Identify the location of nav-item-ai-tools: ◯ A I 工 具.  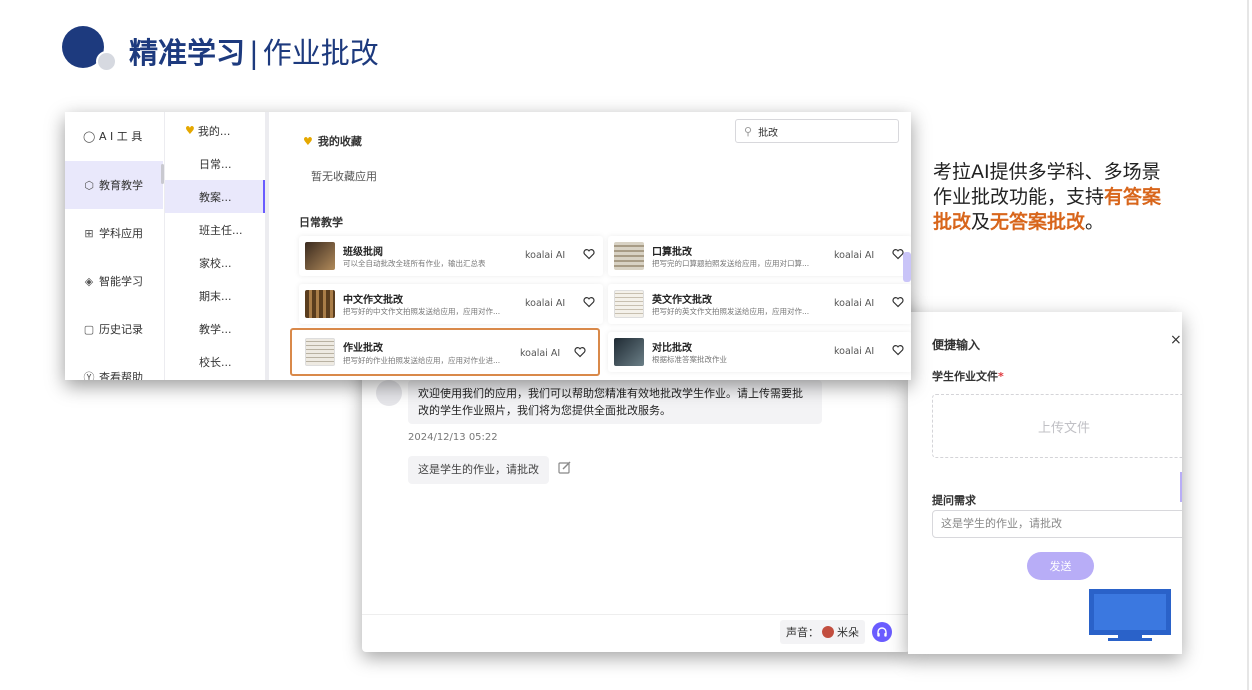
(114, 136).